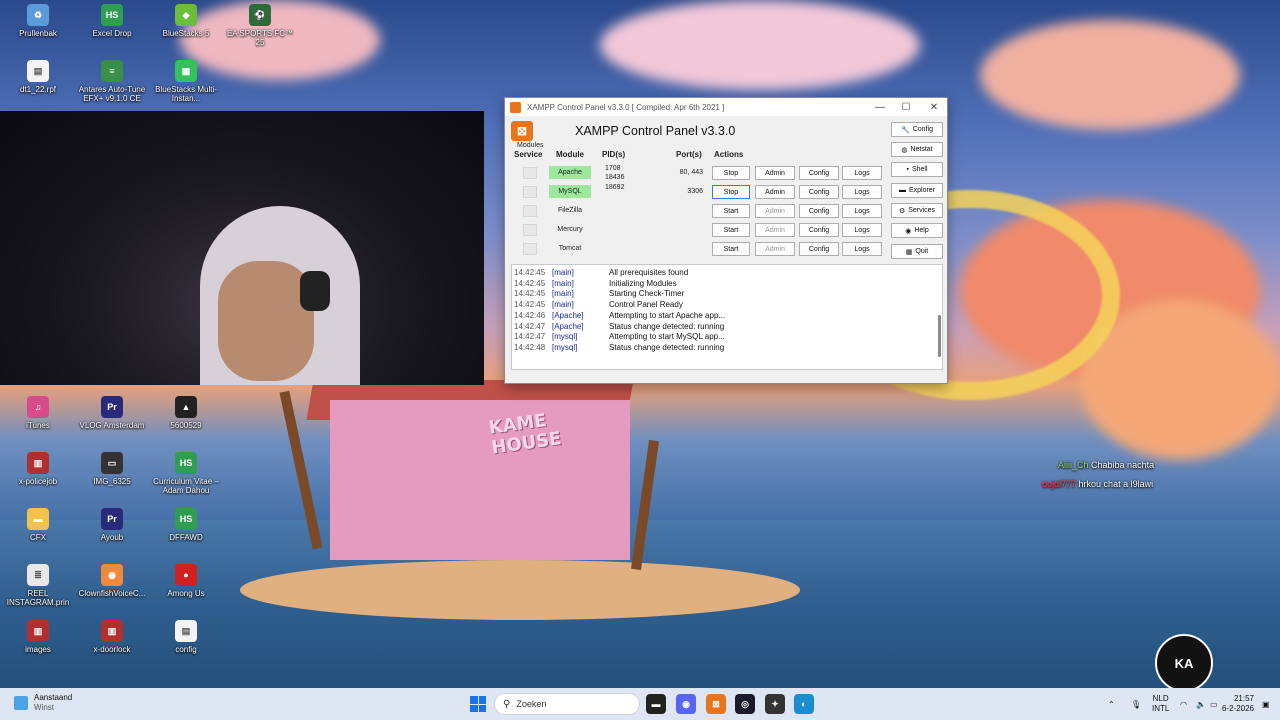 The image size is (1280, 720). I want to click on desktop-icon: ▭ IMG_6325, so click(112, 469).